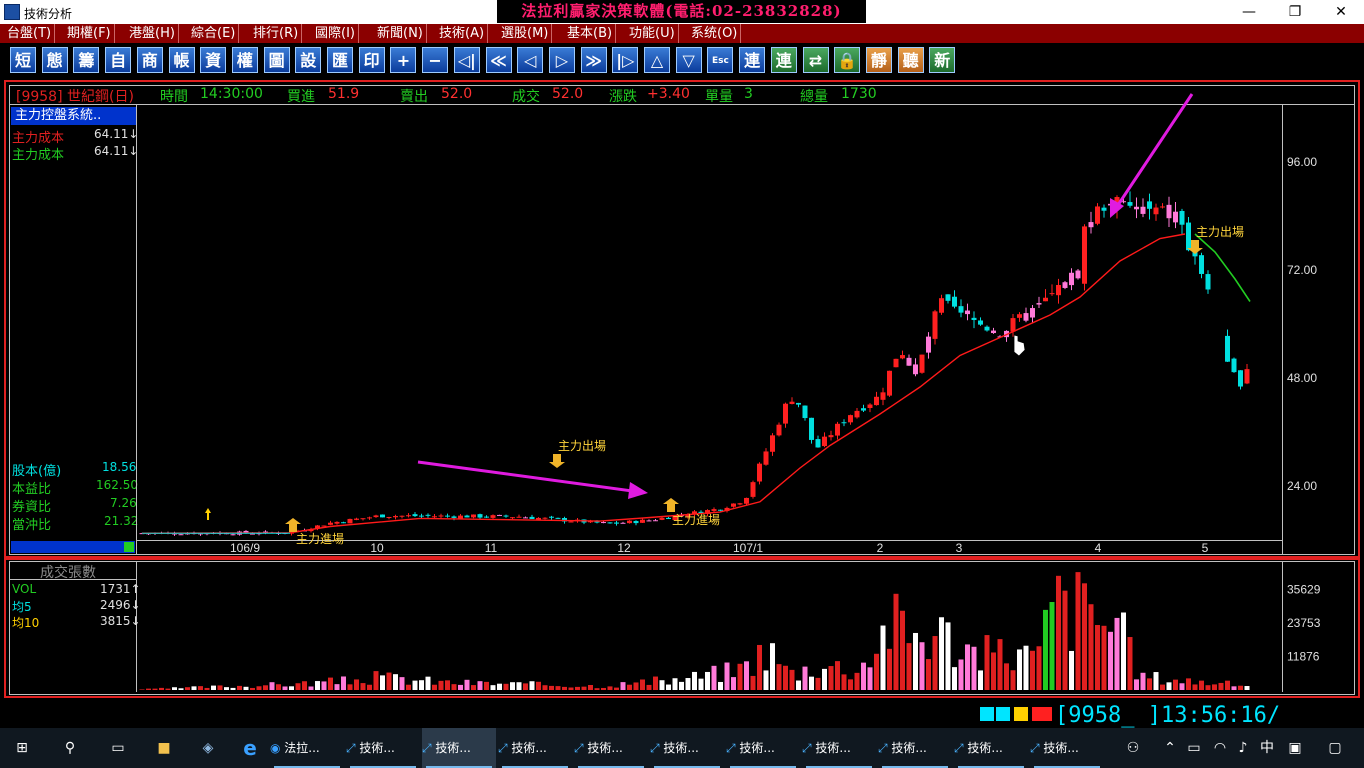 The height and width of the screenshot is (768, 1364). Describe the element at coordinates (1267, 748) in the screenshot. I see `ime-language: 中` at that location.